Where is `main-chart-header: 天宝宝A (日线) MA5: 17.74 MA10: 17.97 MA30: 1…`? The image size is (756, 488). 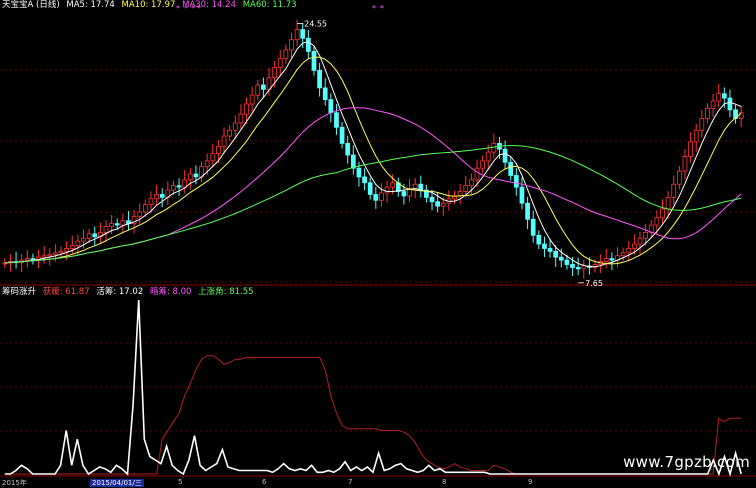 main-chart-header: 天宝宝A (日线) MA5: 17.74 MA10: 17.97 MA30: 1… is located at coordinates (151, 5).